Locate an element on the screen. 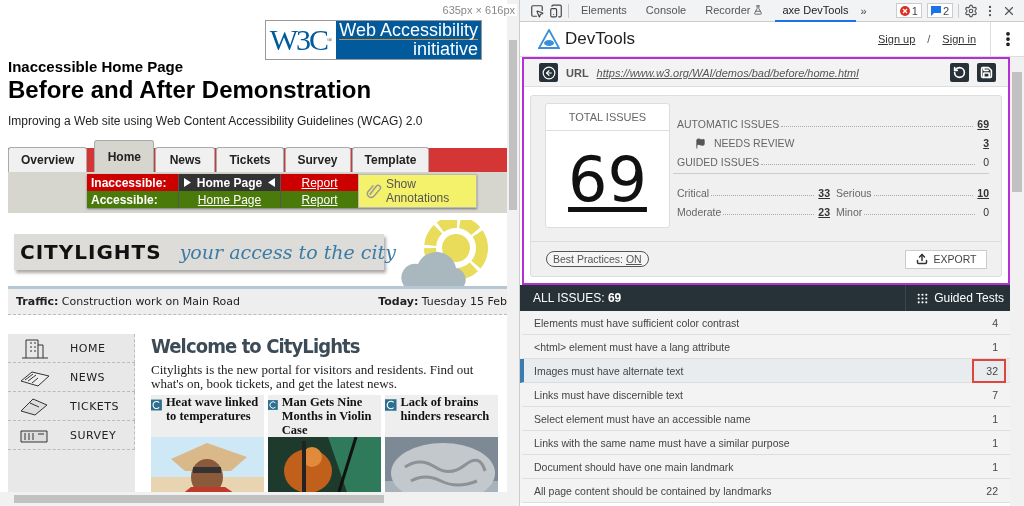  sidebar-nav-item: TICKETS is located at coordinates (71, 406).